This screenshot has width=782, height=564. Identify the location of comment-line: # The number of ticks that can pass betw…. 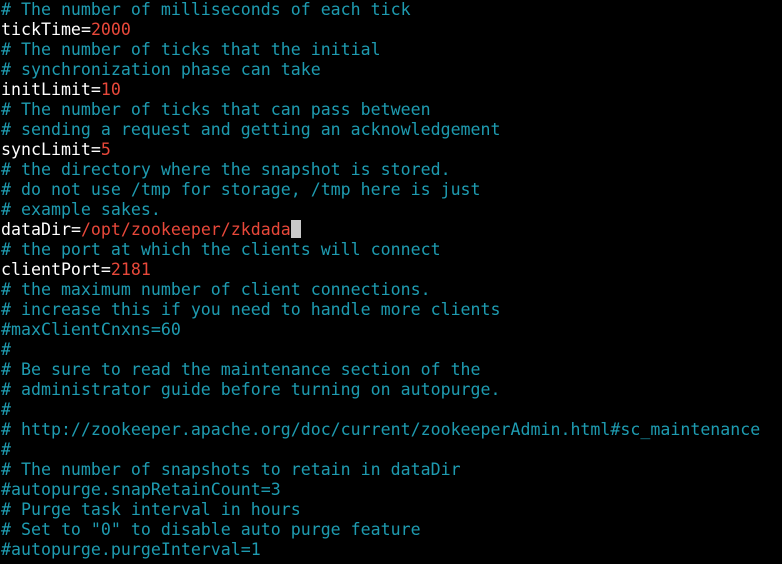
(391, 110).